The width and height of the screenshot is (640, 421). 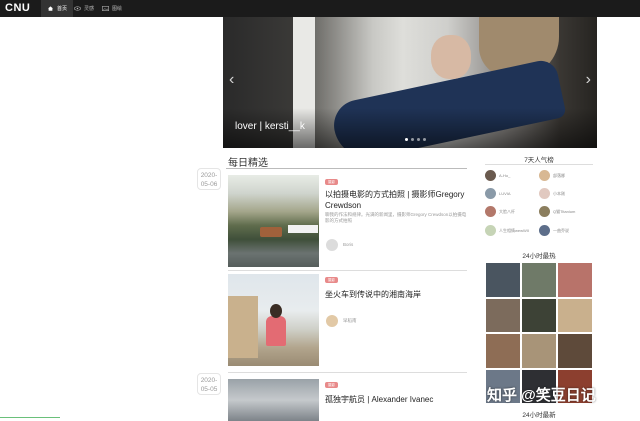 What do you see at coordinates (396, 294) in the screenshot?
I see `article-title: 坐火车到传说中的湘南海岸` at bounding box center [396, 294].